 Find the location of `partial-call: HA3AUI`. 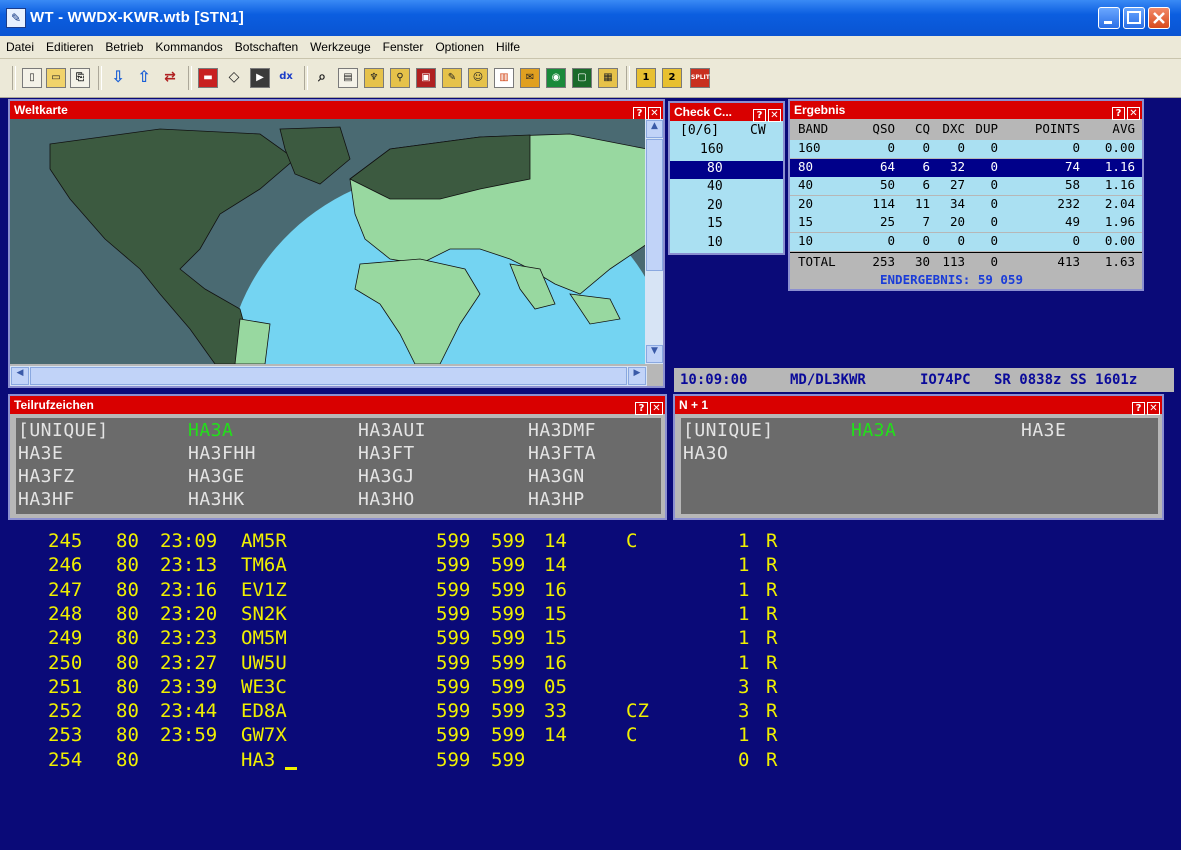

partial-call: HA3AUI is located at coordinates (392, 430).